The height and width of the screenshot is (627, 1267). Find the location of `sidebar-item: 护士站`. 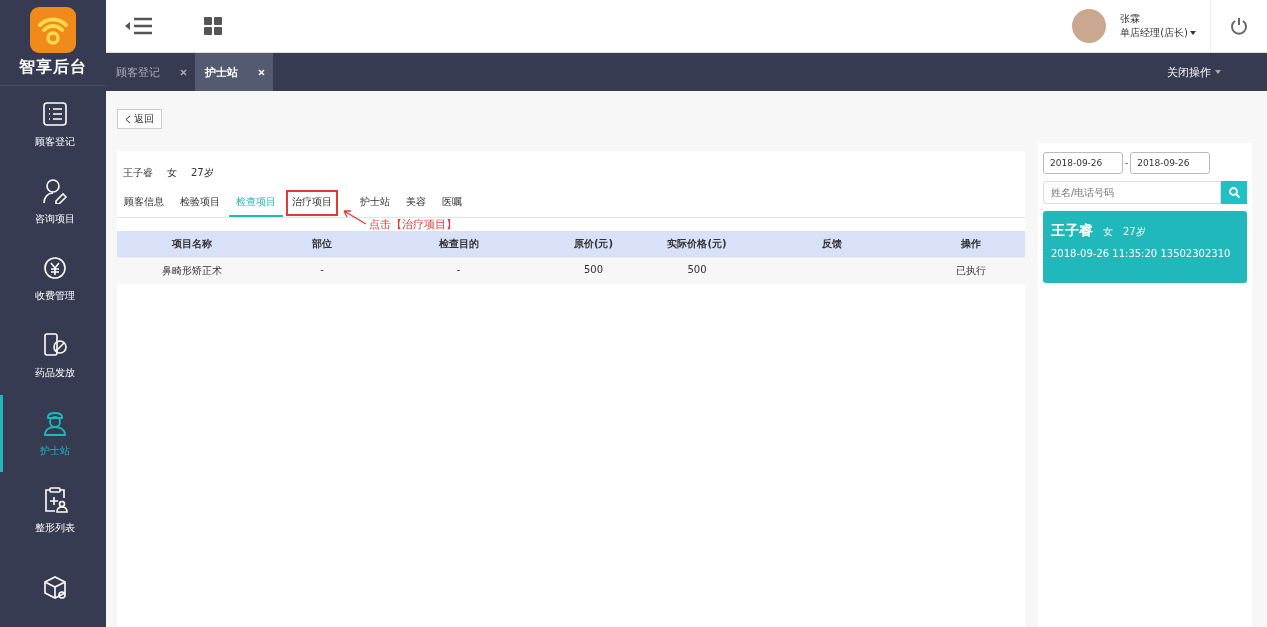

sidebar-item: 护士站 is located at coordinates (53, 434).